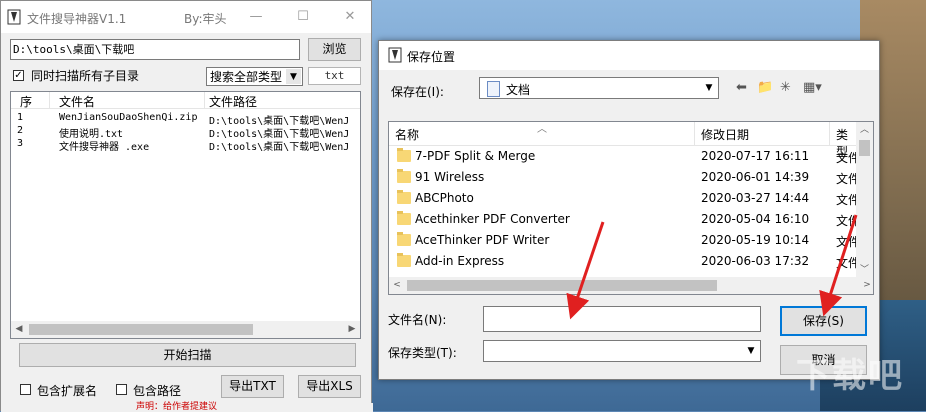 The image size is (926, 412). I want to click on filename-label: 文件名(N):, so click(417, 320).